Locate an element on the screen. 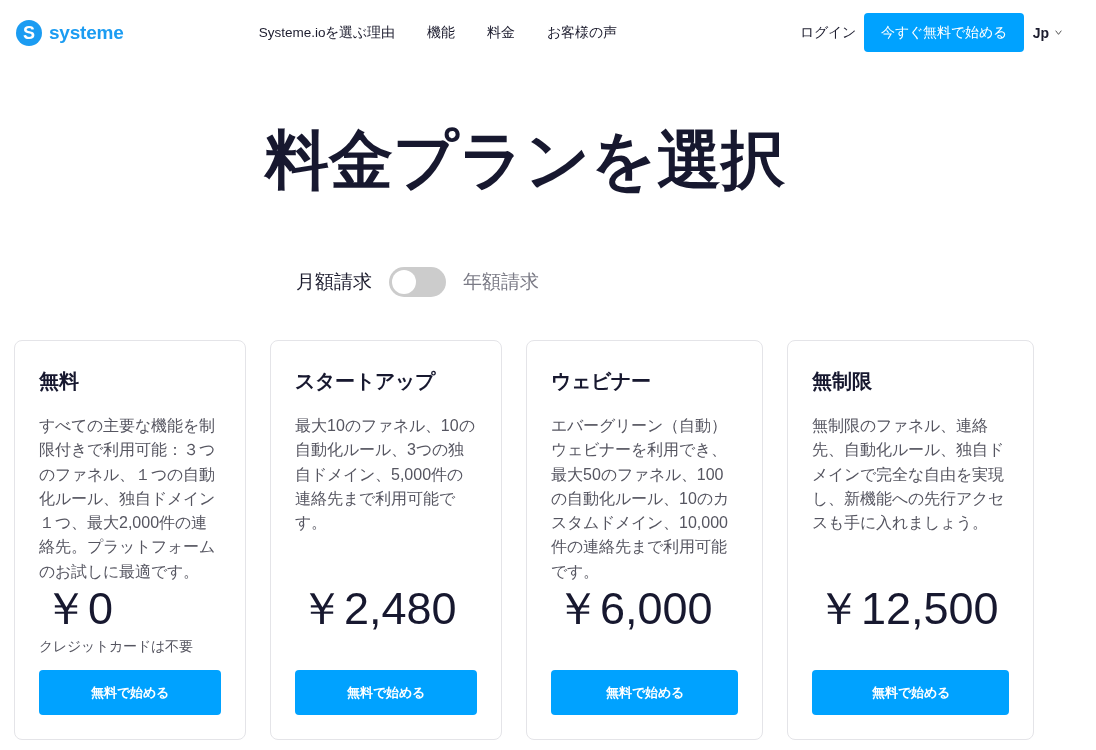 Image resolution: width=1096 pixels, height=750 pixels. billing-label: 月額請求 is located at coordinates (334, 282).